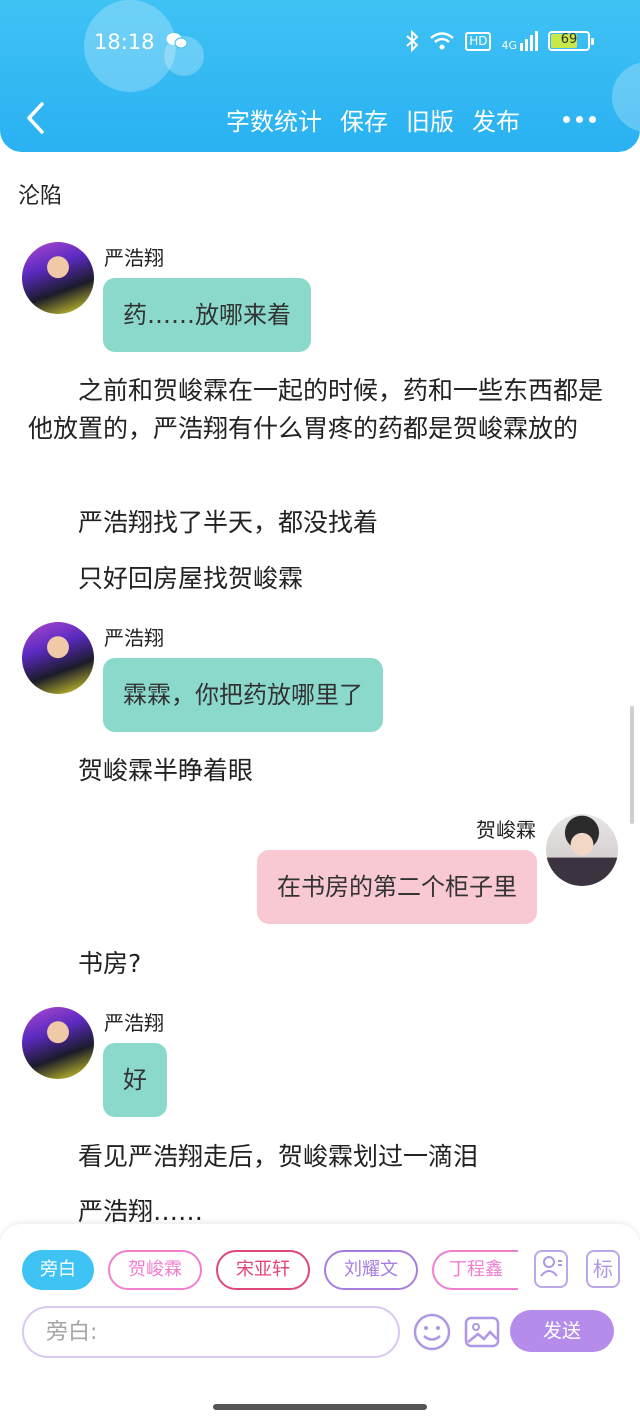 The height and width of the screenshot is (1422, 640). Describe the element at coordinates (562, 1331) in the screenshot. I see `send-button: 发送` at that location.